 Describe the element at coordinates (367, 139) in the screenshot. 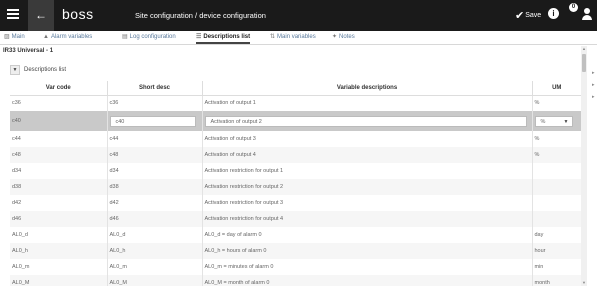

I see `description-cell: Activation of output 3` at that location.